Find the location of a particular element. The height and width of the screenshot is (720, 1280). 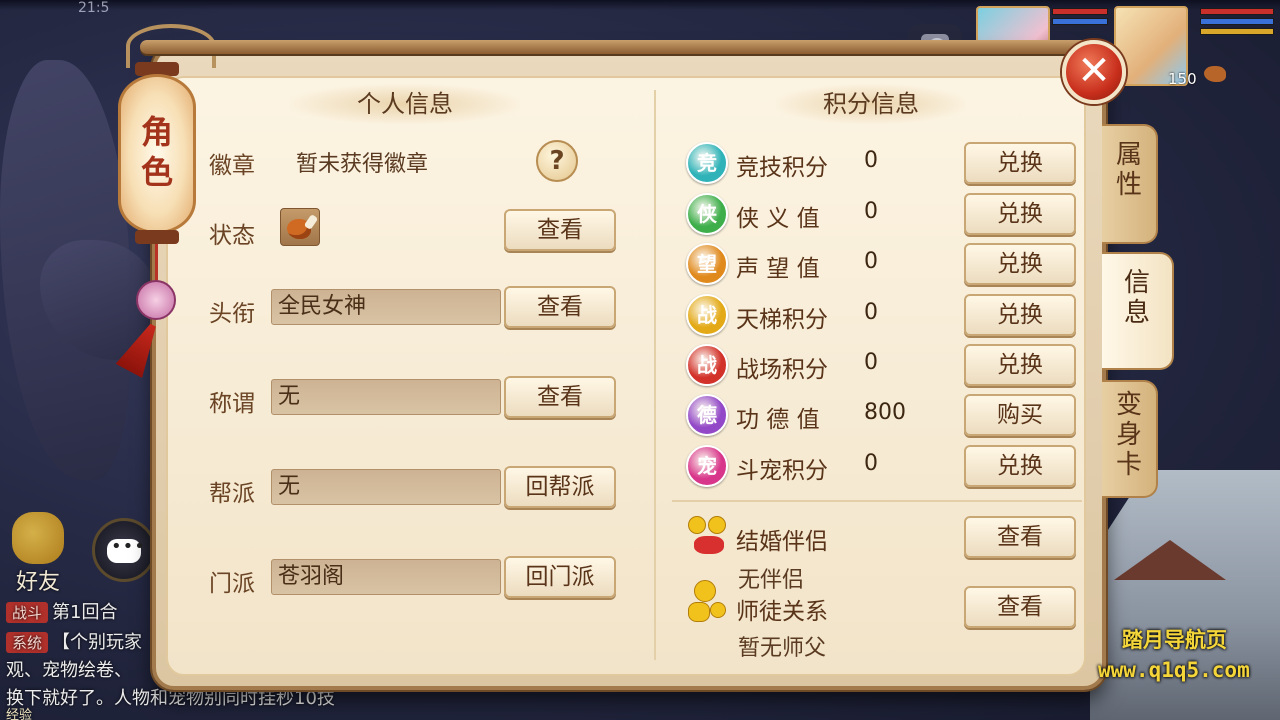

score-name: 声 望 值 is located at coordinates (778, 269).